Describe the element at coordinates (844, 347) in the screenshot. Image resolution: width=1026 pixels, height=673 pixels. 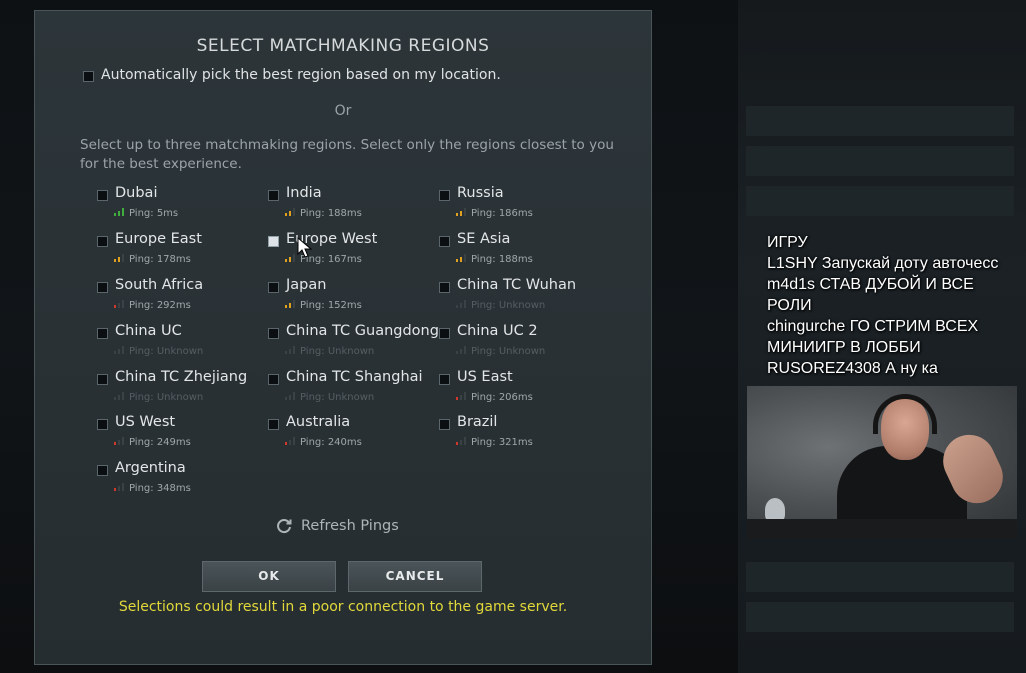
I see `chat-text: МИНИИГР В ЛОББИ` at that location.